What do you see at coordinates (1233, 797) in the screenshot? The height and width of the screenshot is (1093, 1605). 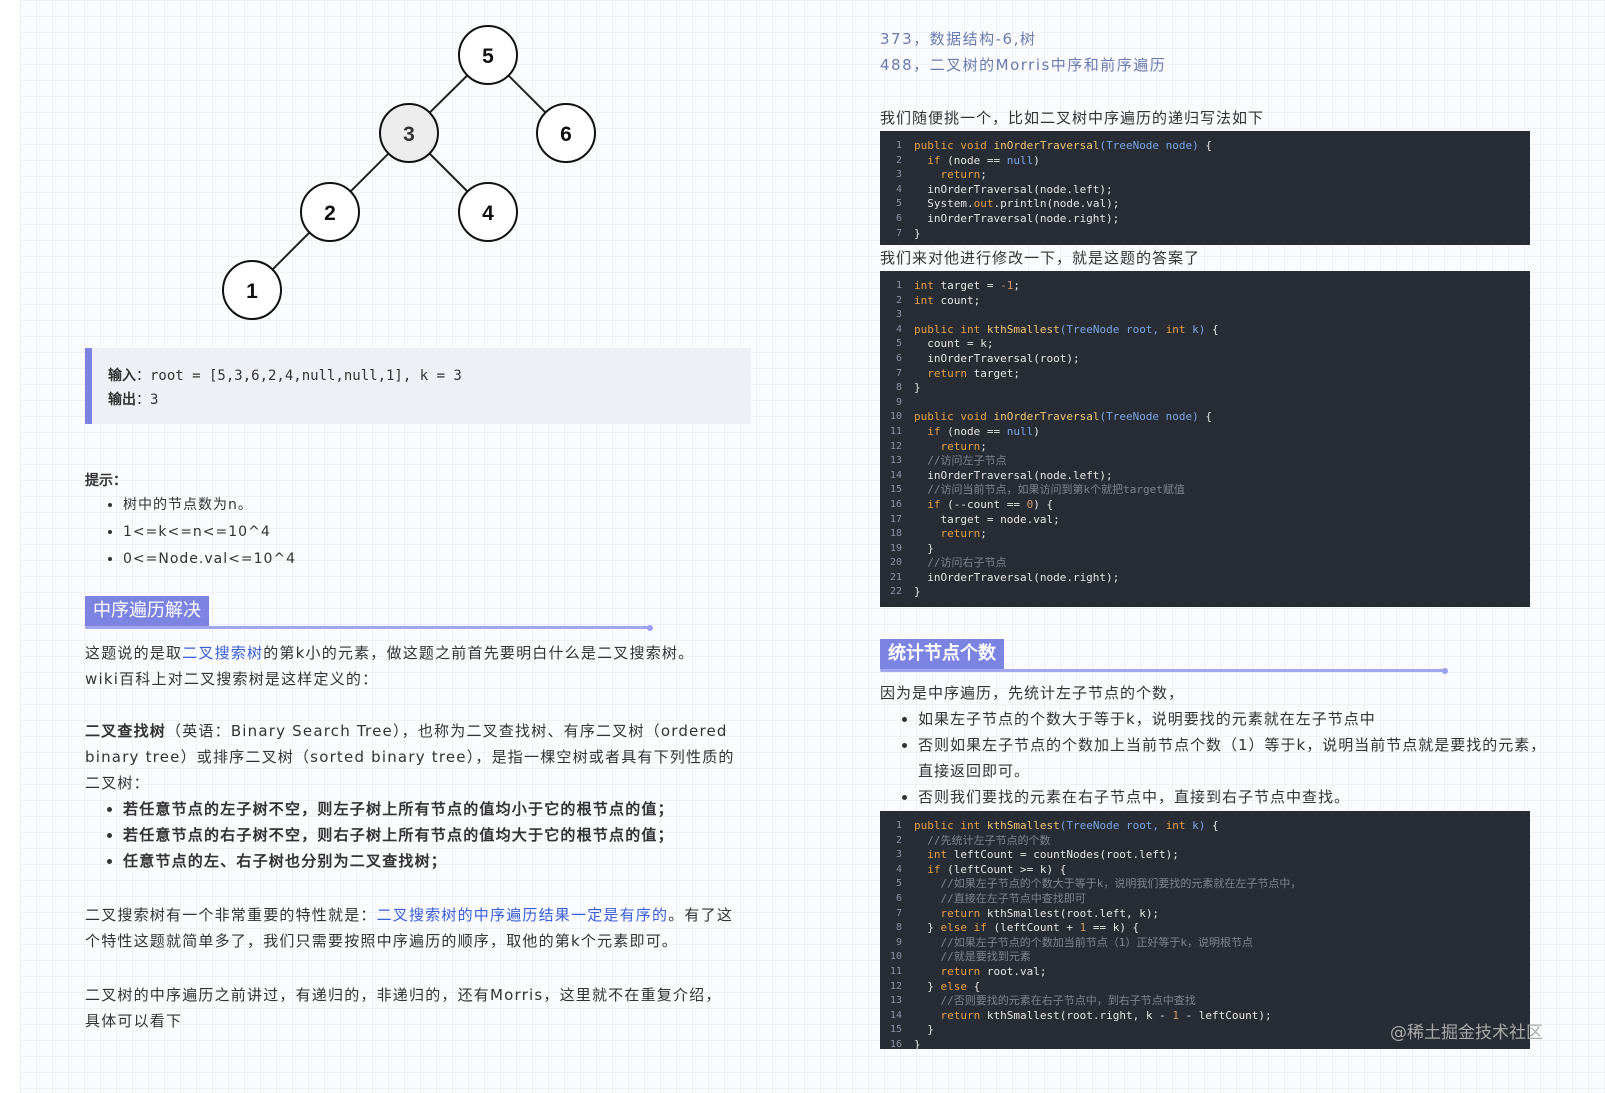 I see `count-logic-item: 否则我们要找的元素在右子节点中，直接到右子节点中查找。` at bounding box center [1233, 797].